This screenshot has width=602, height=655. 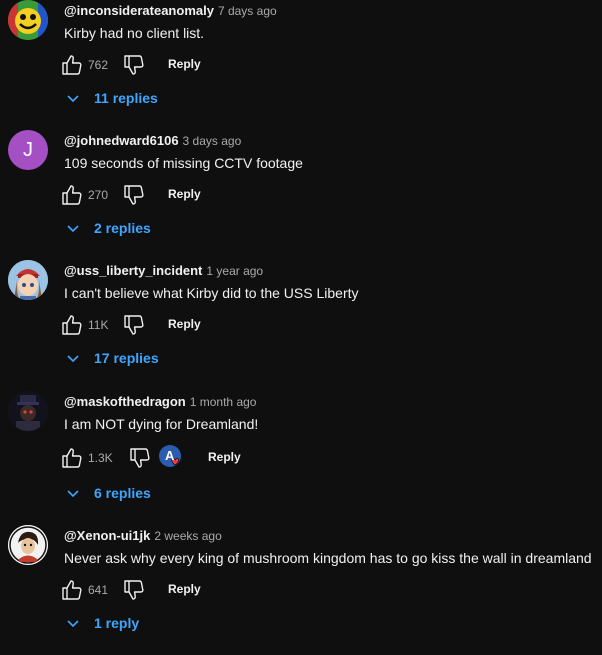 I want to click on comment-actions: 1.3K A Reply, so click(x=330, y=458).